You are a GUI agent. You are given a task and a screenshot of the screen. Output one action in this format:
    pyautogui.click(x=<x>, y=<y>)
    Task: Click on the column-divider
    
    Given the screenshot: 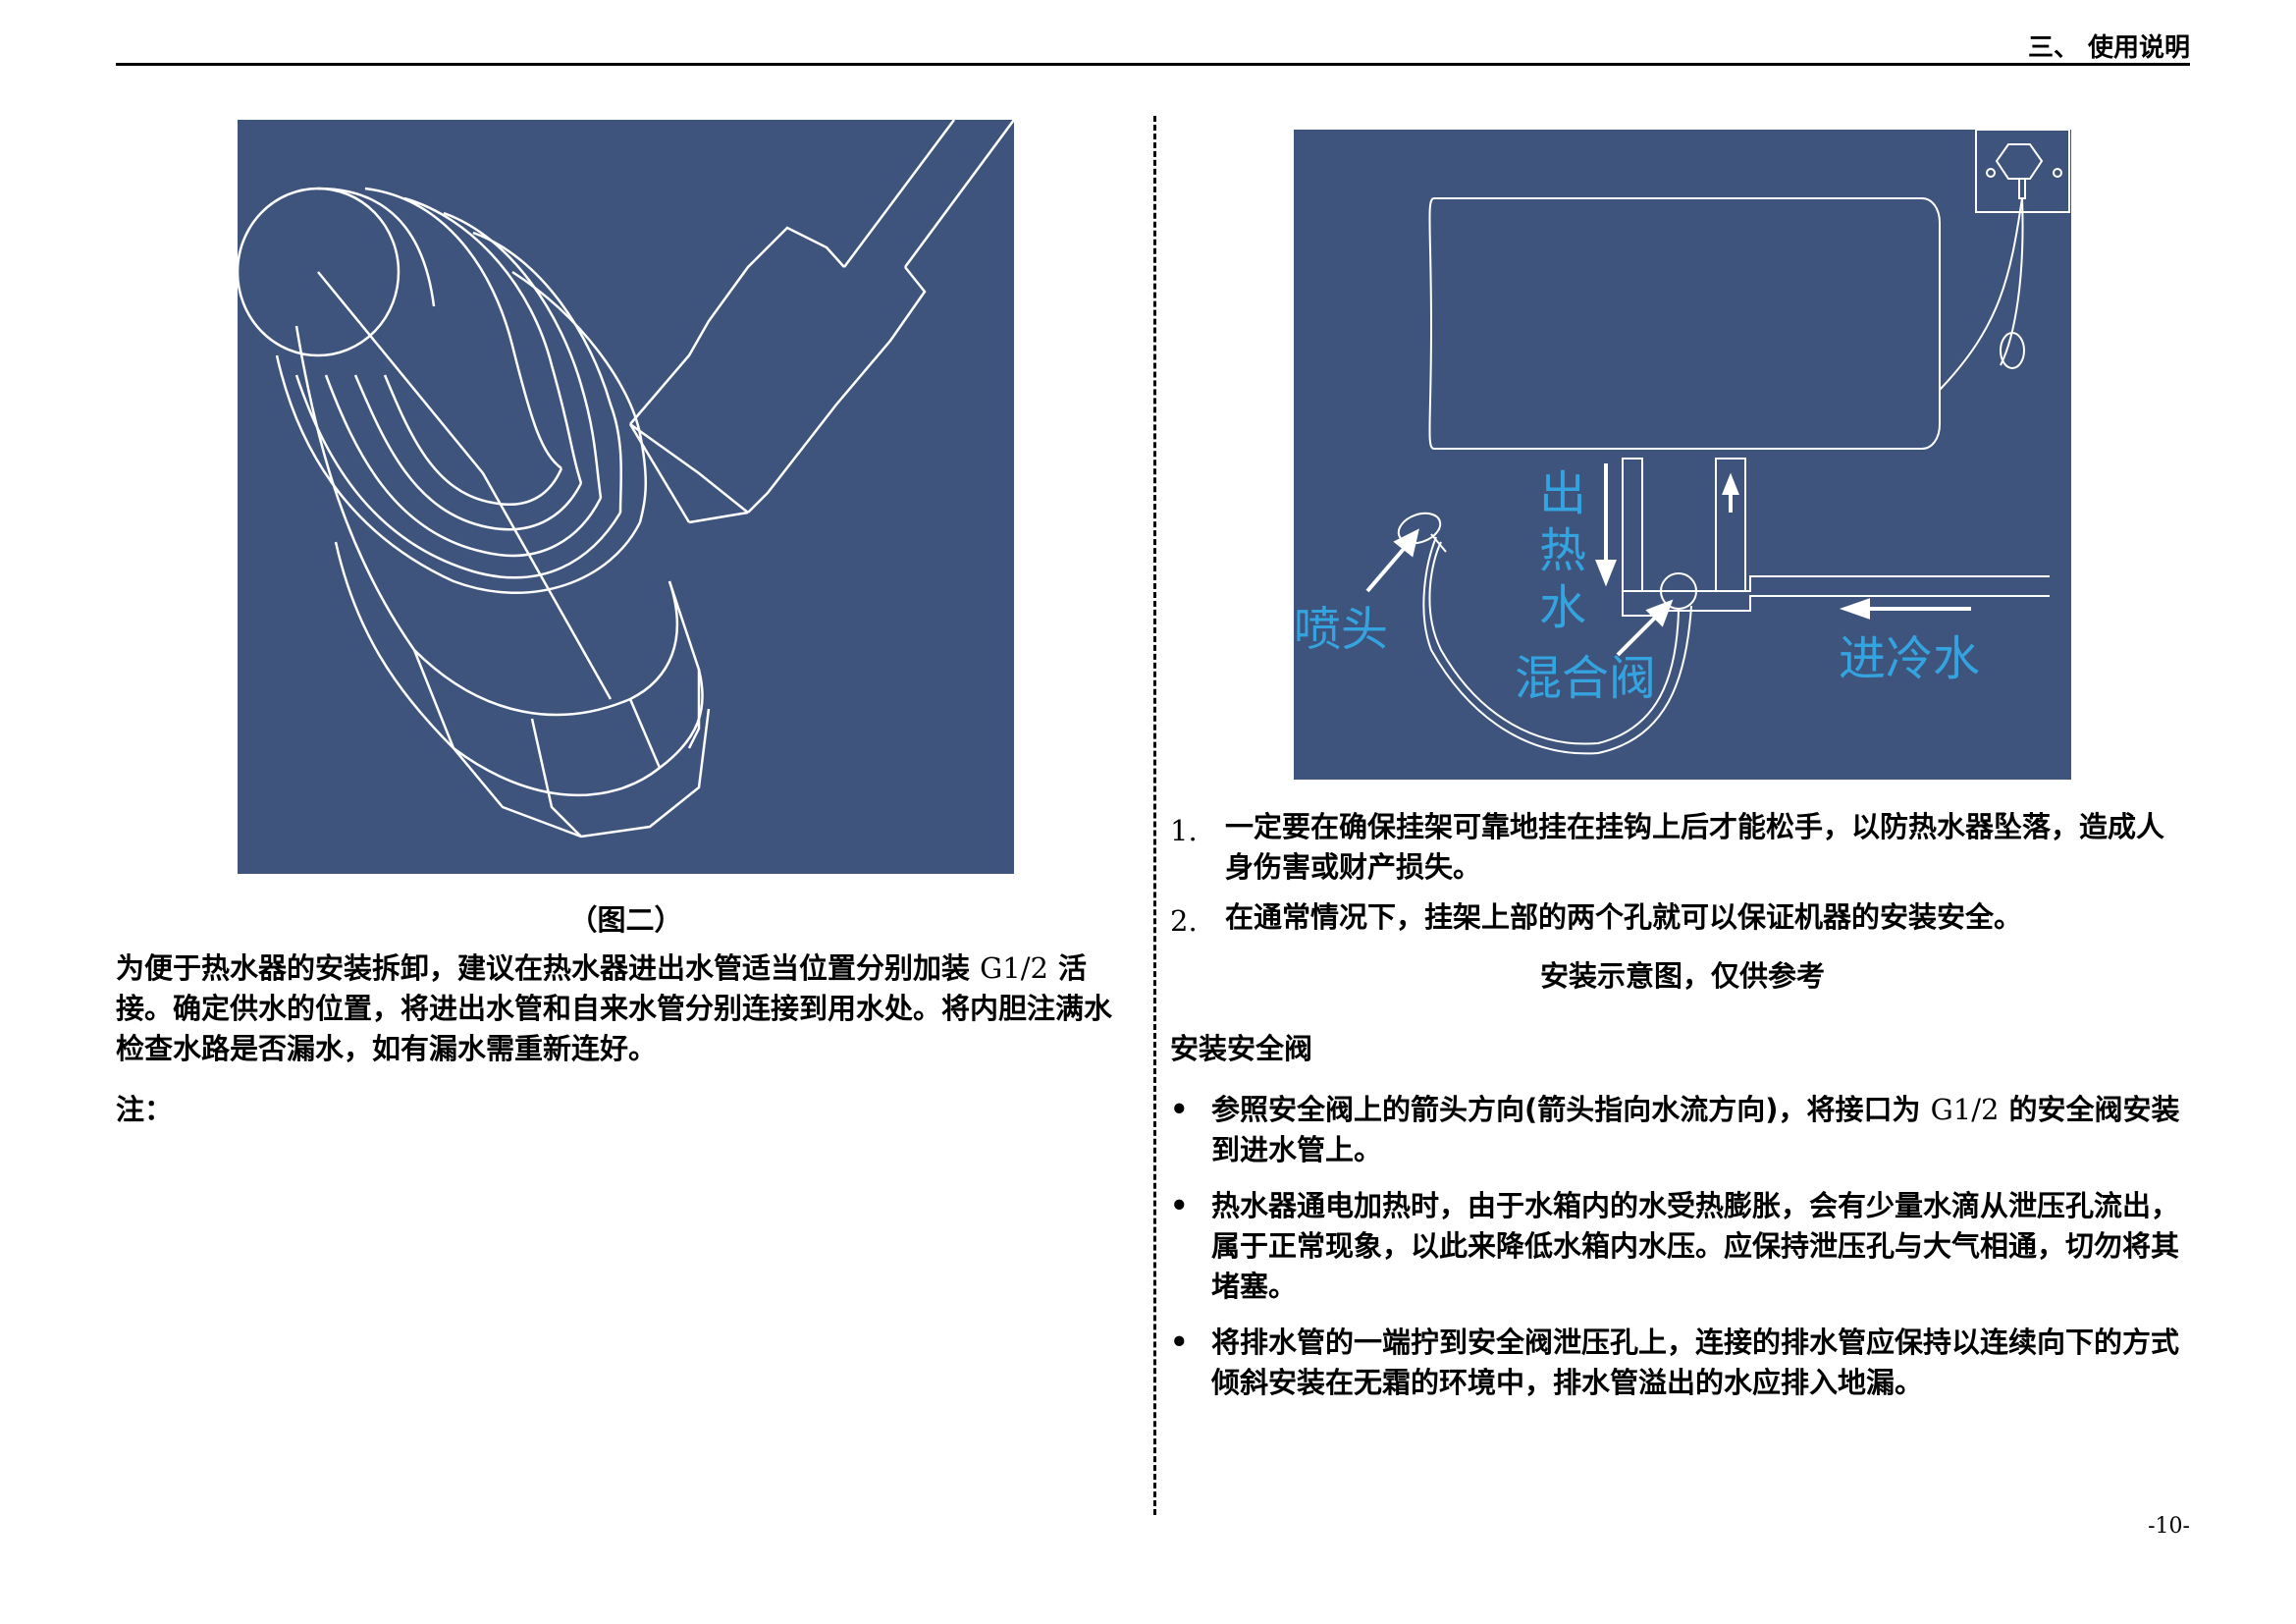 What is the action you would take?
    pyautogui.click(x=1154, y=815)
    